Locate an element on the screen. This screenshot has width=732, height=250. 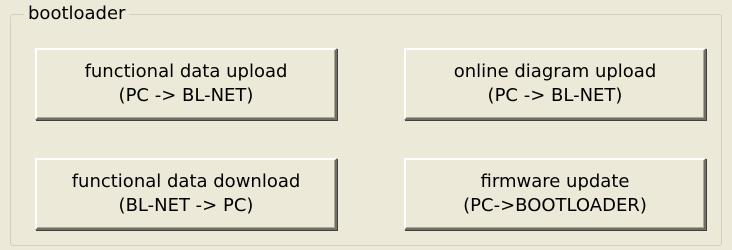
button-label-line2: (BL-NET -> PC) is located at coordinates (186, 205).